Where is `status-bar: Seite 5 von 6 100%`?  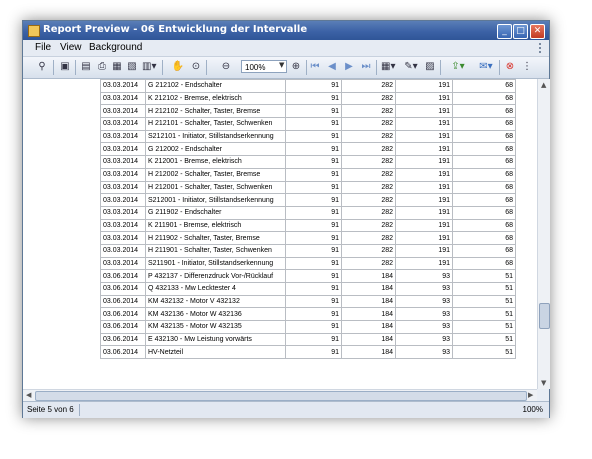 status-bar: Seite 5 von 6 100% is located at coordinates (286, 409).